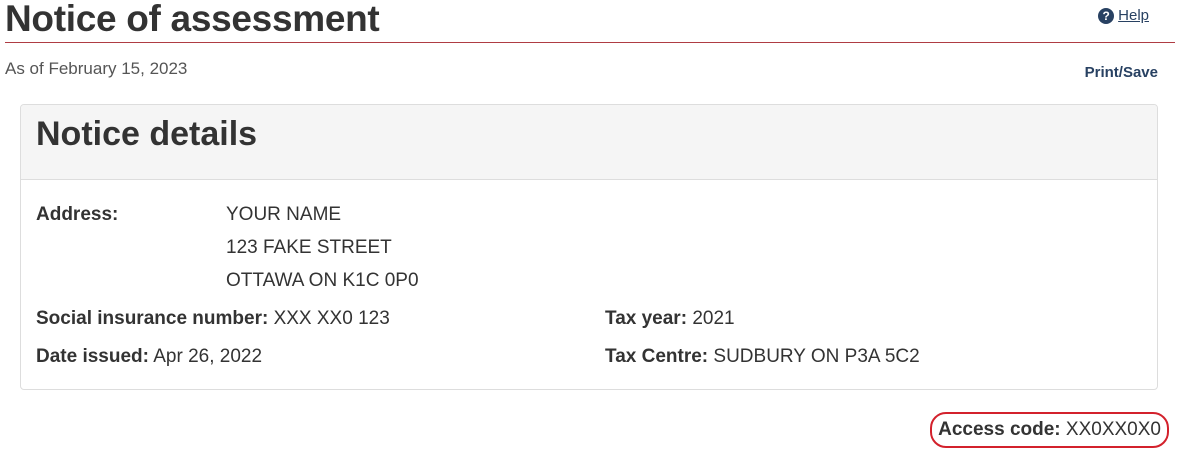 Image resolution: width=1180 pixels, height=449 pixels. Describe the element at coordinates (1106, 15) in the screenshot. I see `question-circle-icon: ?` at that location.